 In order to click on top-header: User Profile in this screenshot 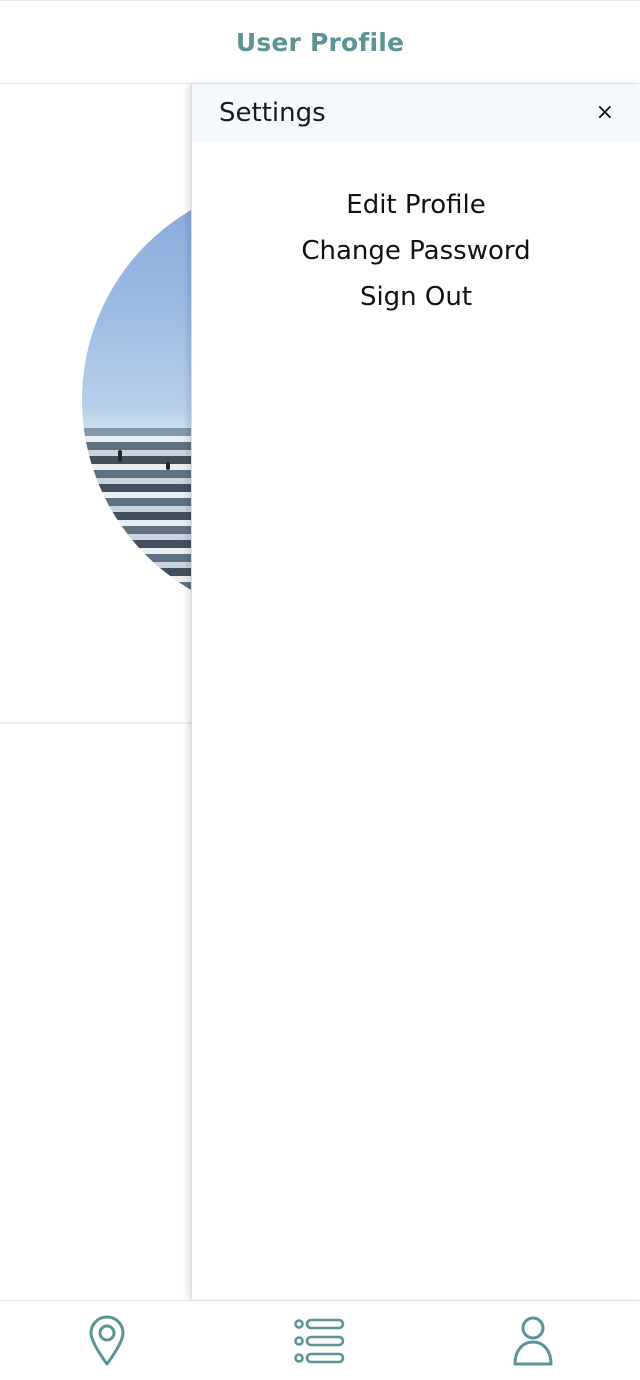, I will do `click(320, 42)`.